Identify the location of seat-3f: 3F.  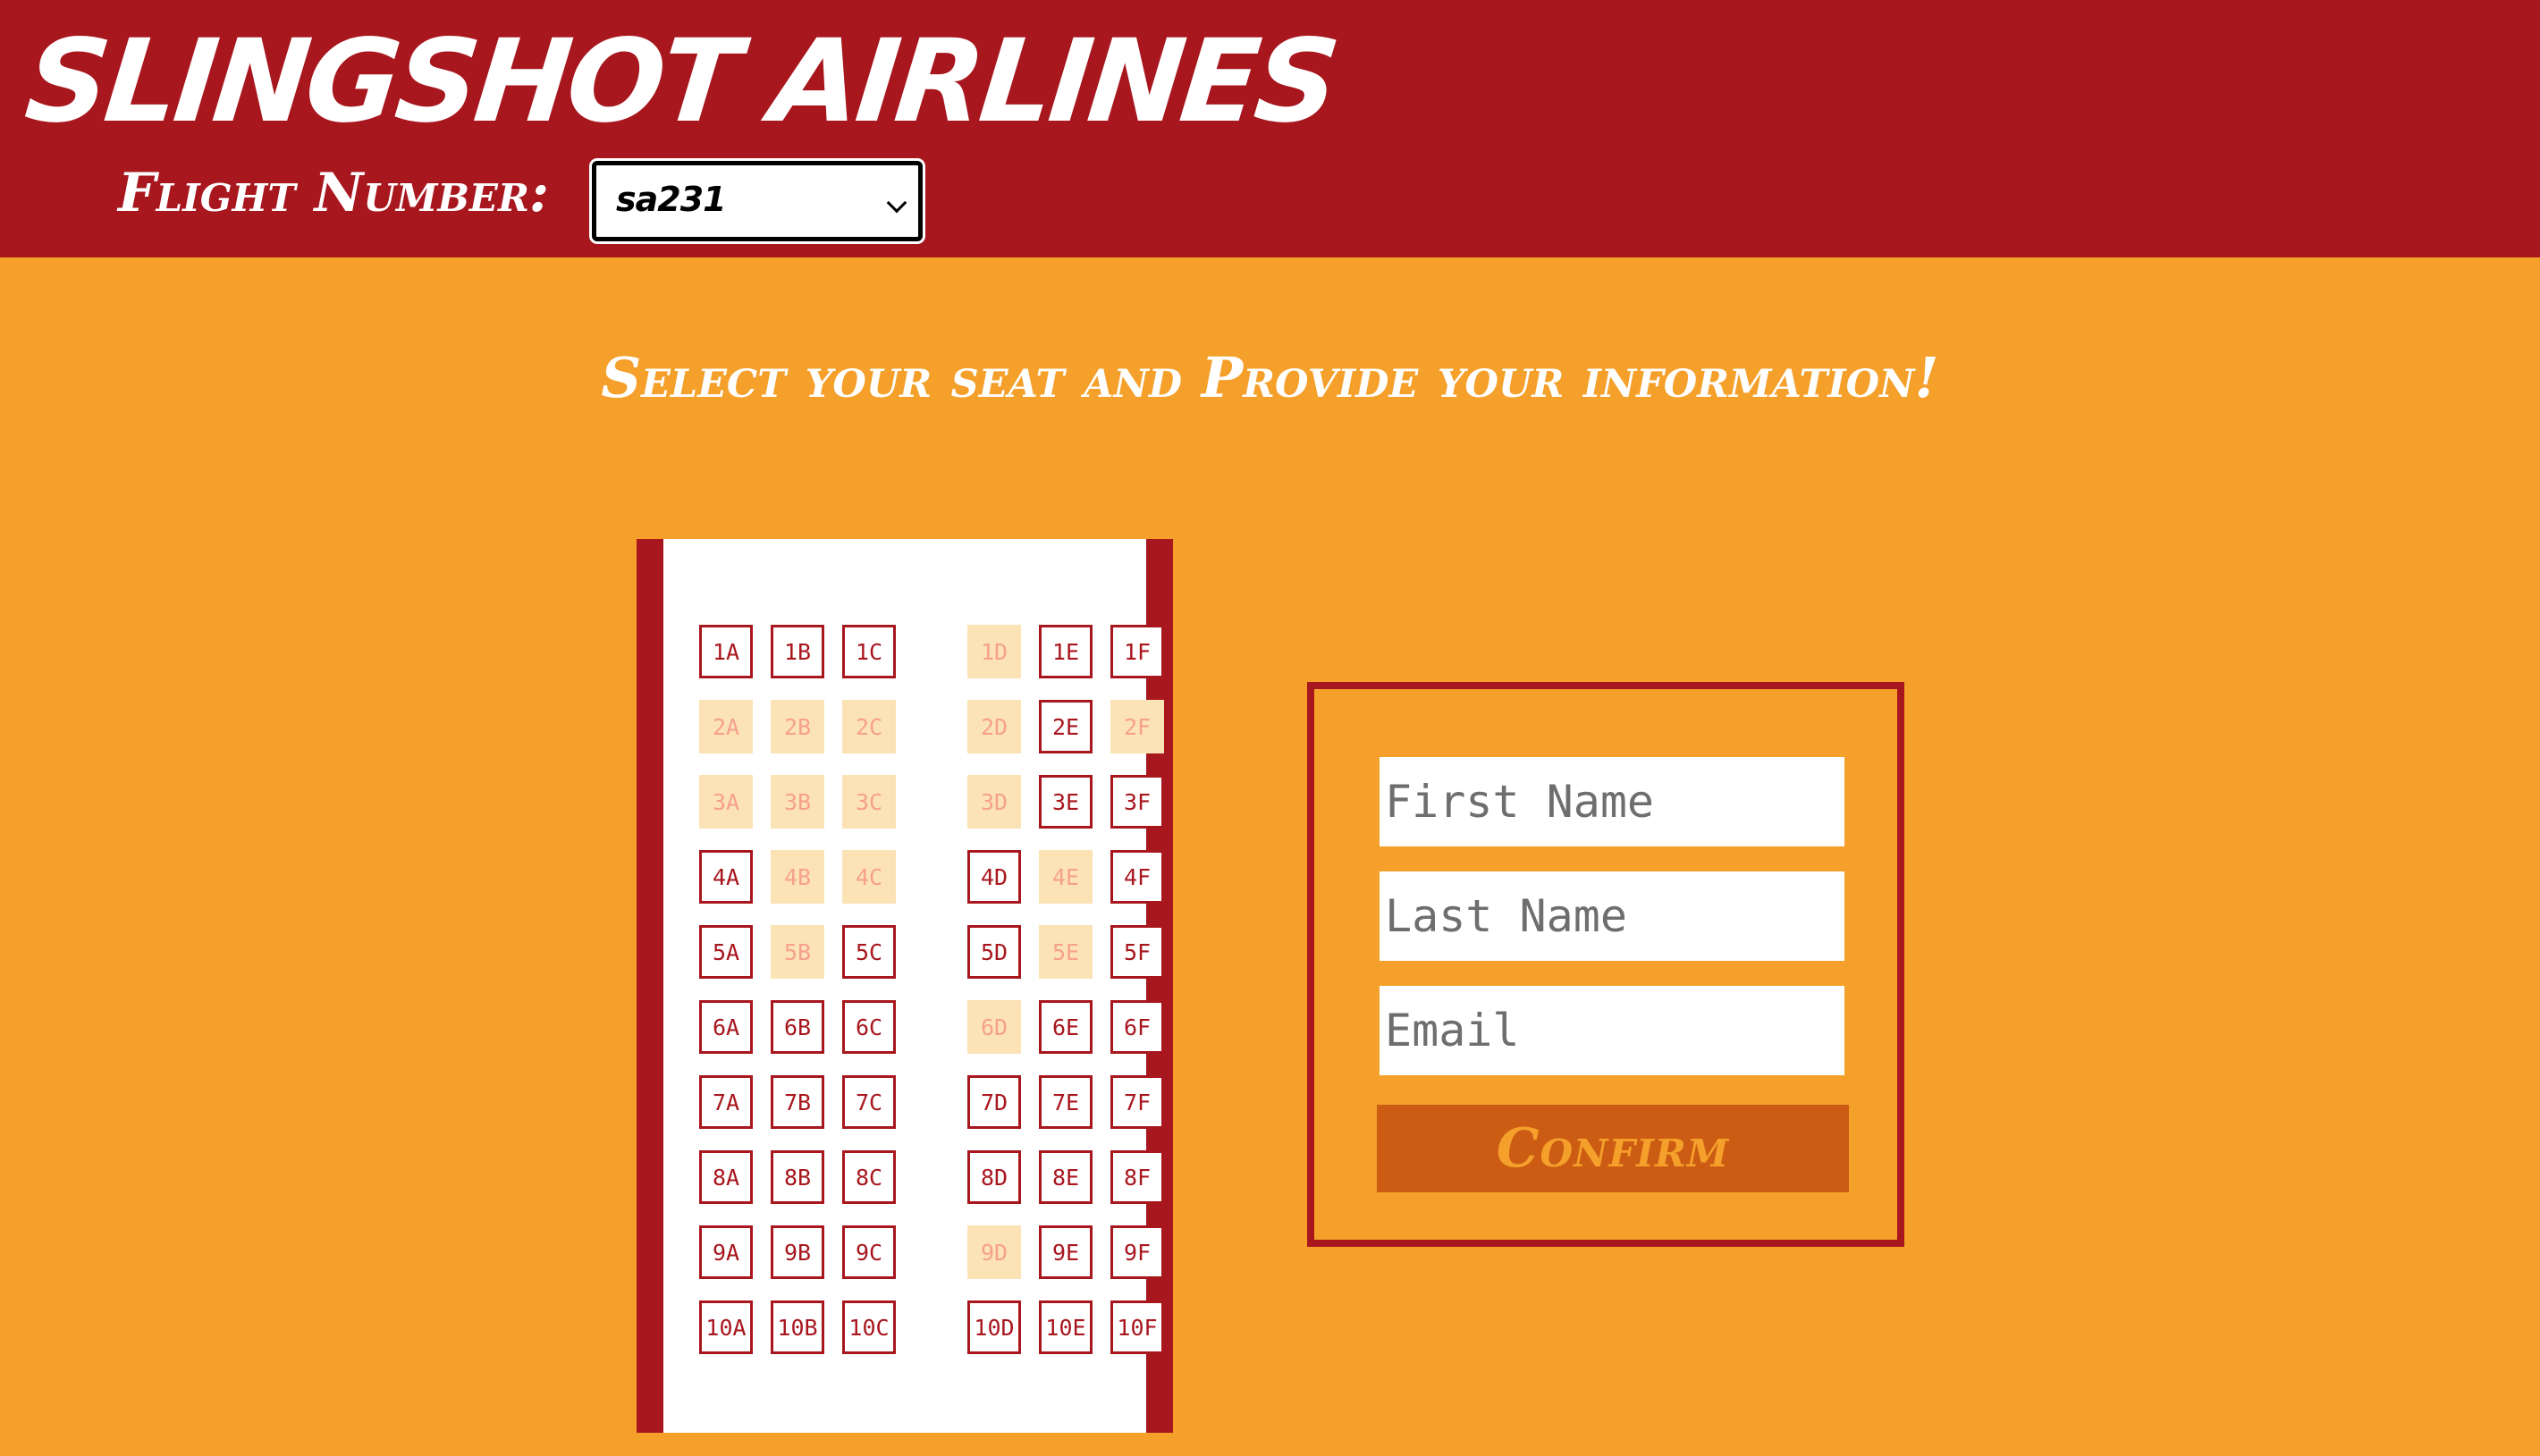
(1137, 802).